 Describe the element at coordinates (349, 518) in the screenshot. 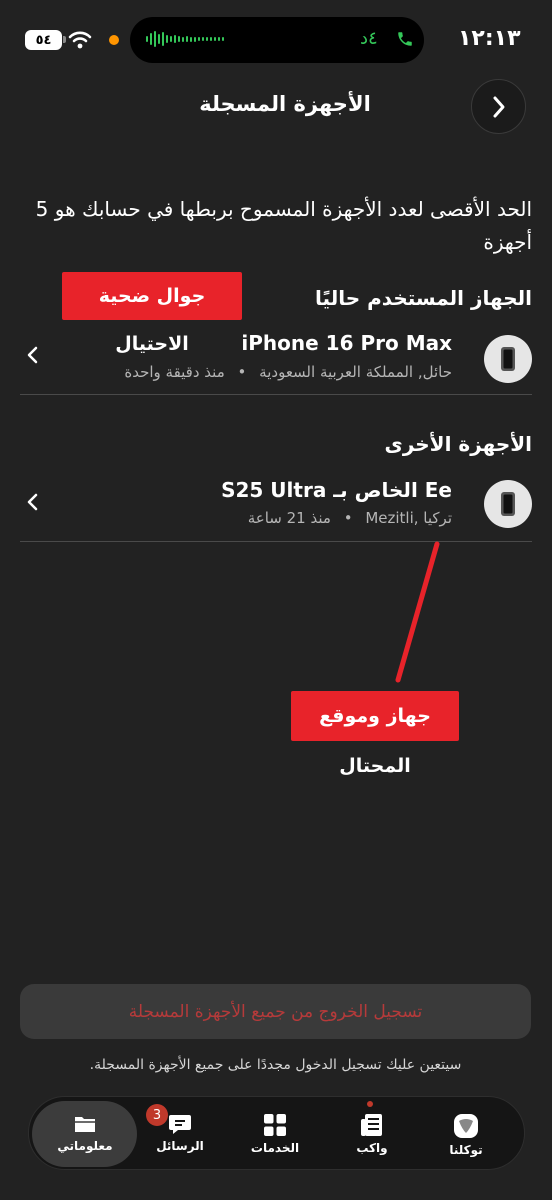

I see `other-device-meta: تركيا ,Mezitli • منذ 21 ساعة` at that location.